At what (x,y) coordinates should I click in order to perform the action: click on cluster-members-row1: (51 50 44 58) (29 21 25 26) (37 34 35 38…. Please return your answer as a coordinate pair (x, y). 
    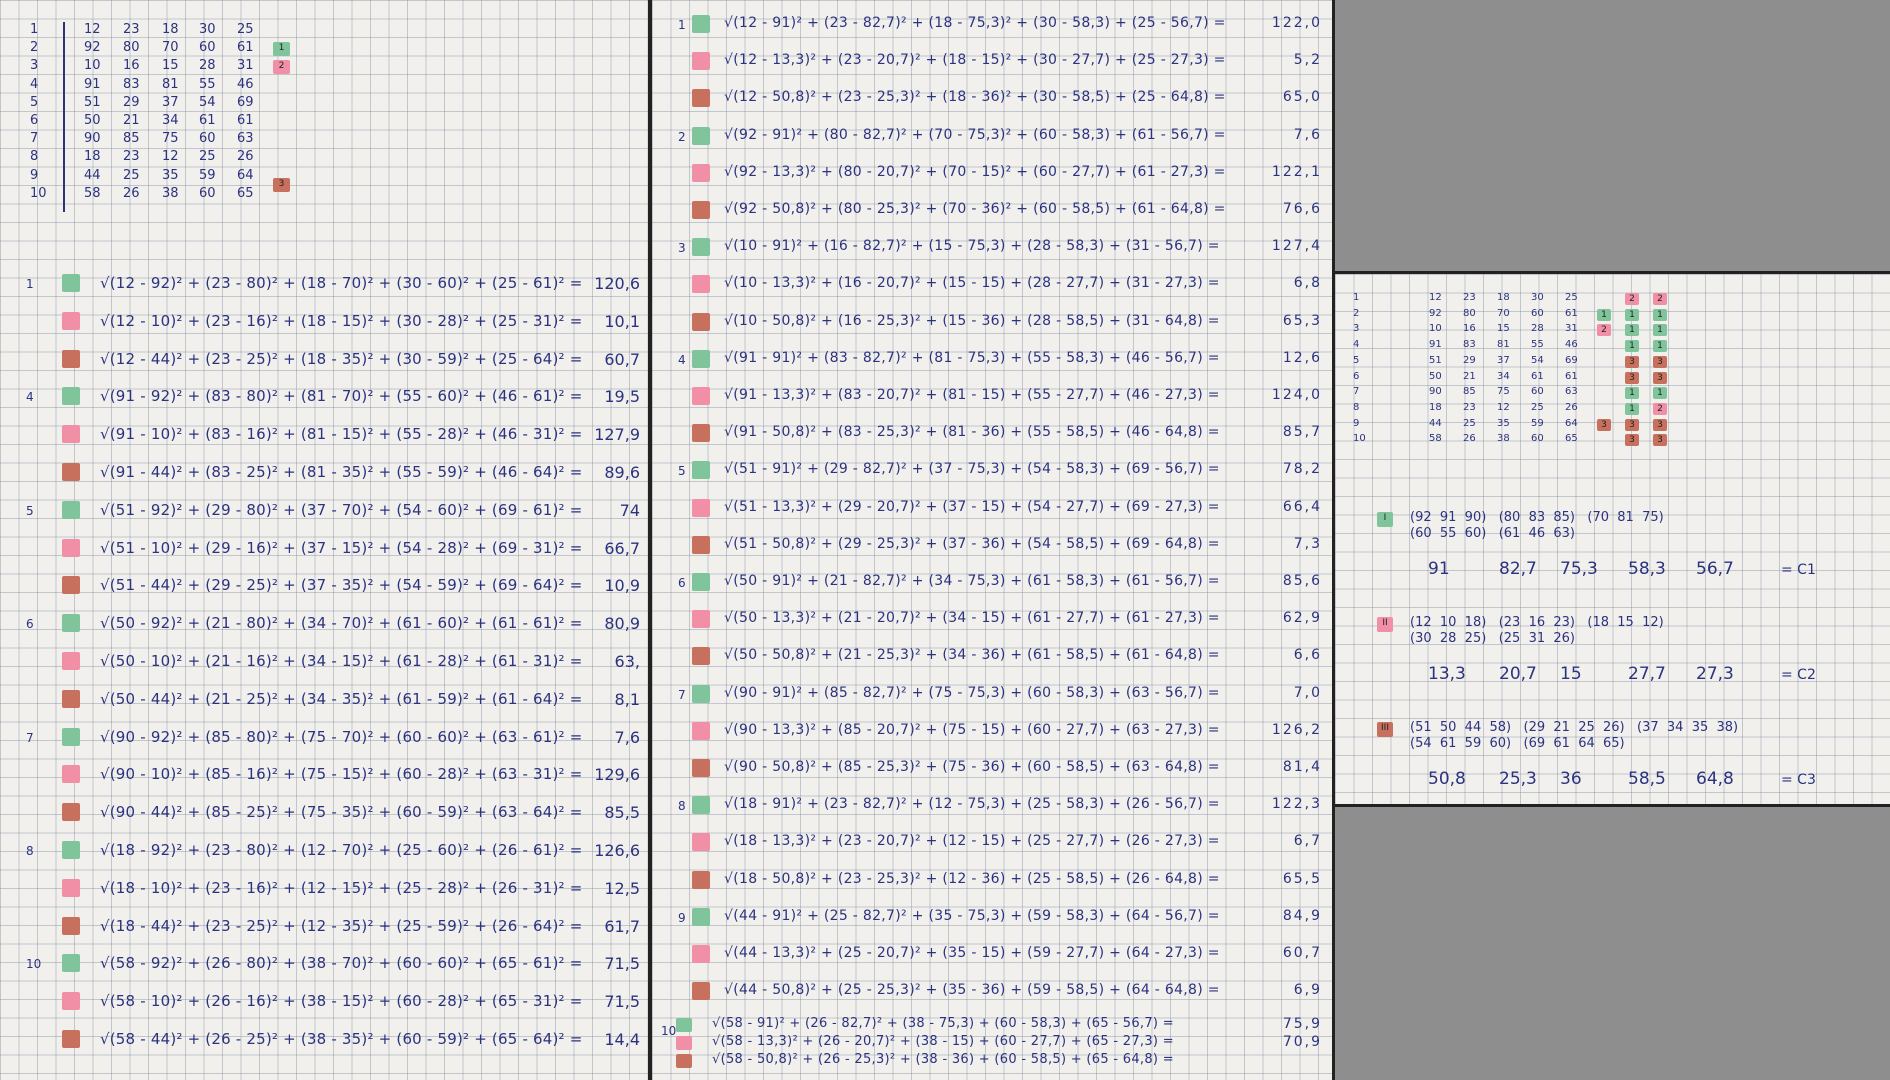
    Looking at the image, I should click on (1574, 727).